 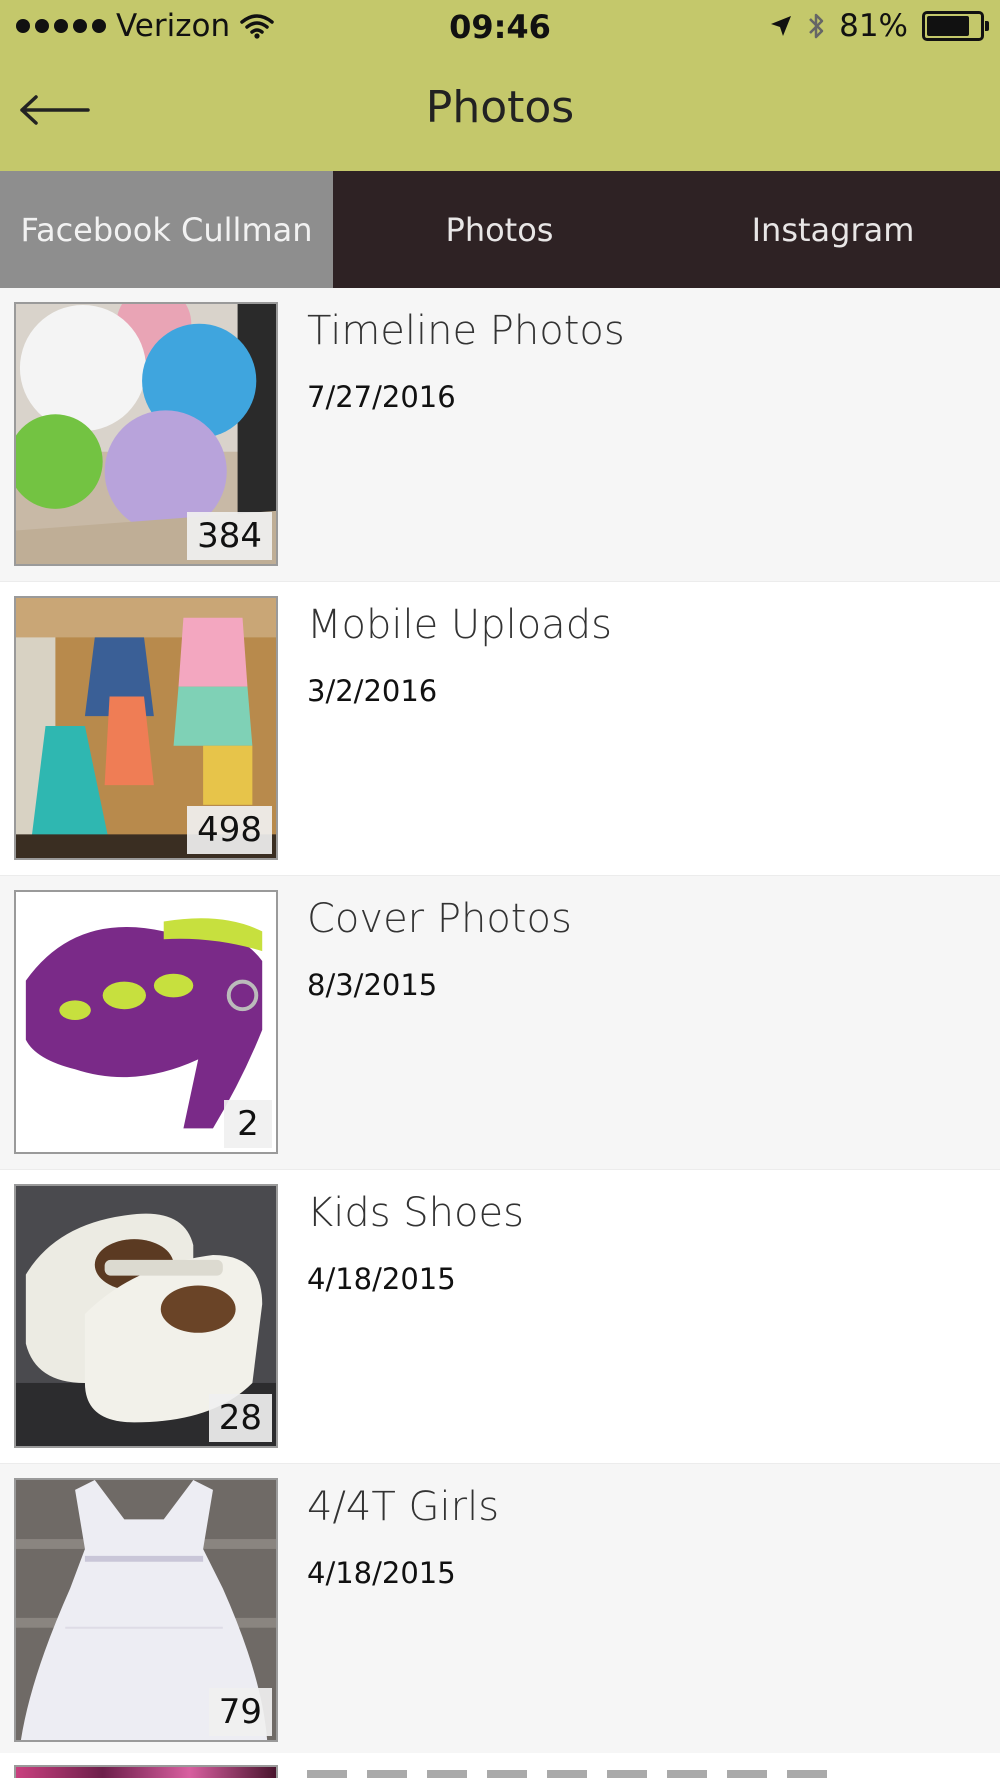 What do you see at coordinates (466, 331) in the screenshot?
I see `album-title: Timeline Photos` at bounding box center [466, 331].